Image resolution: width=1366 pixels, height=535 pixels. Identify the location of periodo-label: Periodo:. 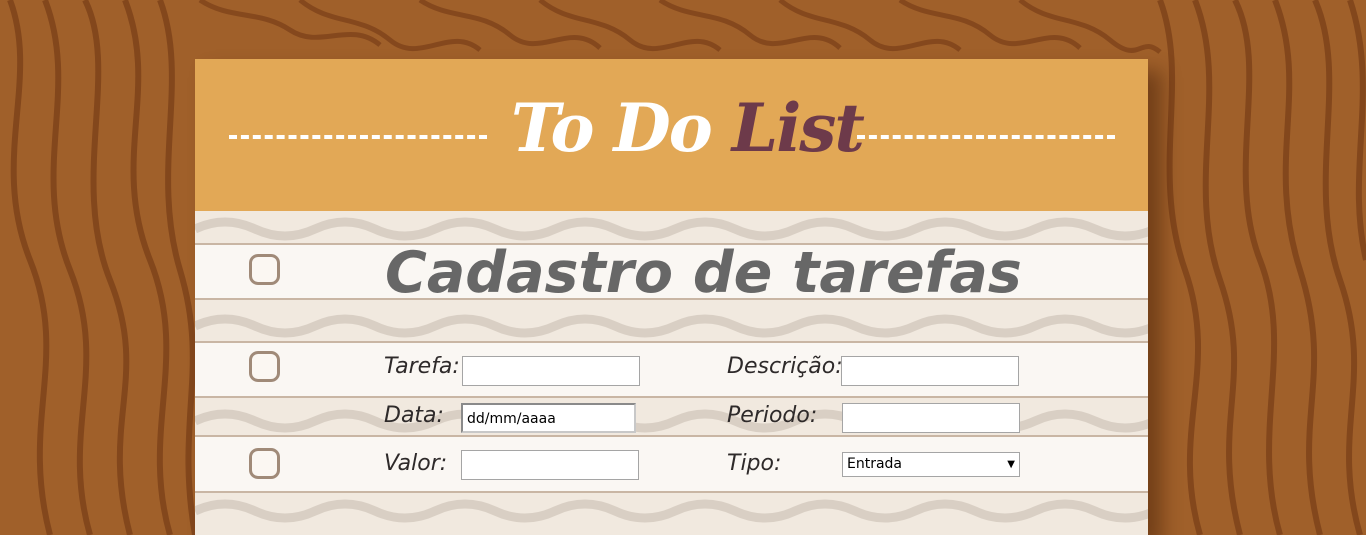
(772, 415).